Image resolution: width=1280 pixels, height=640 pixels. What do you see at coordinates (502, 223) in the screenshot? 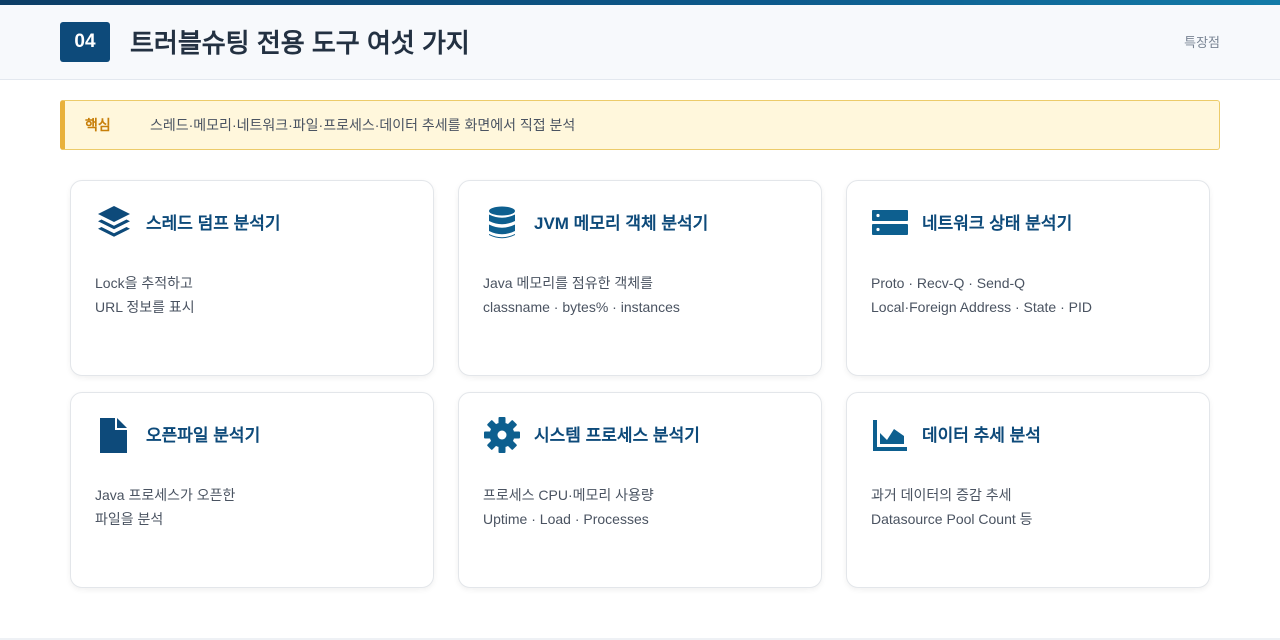
I see `database-icon` at bounding box center [502, 223].